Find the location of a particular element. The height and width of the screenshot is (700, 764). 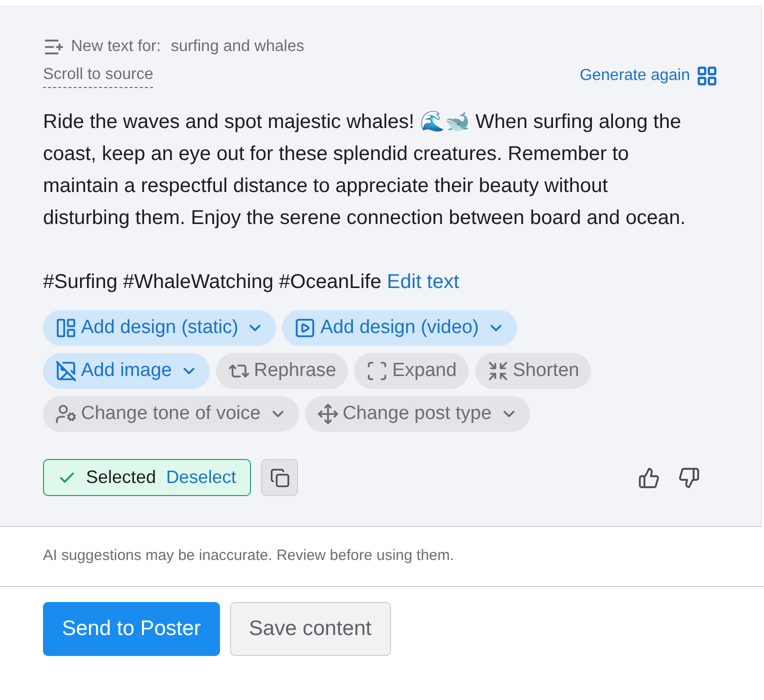

topic-text: surfing and whales is located at coordinates (237, 47).